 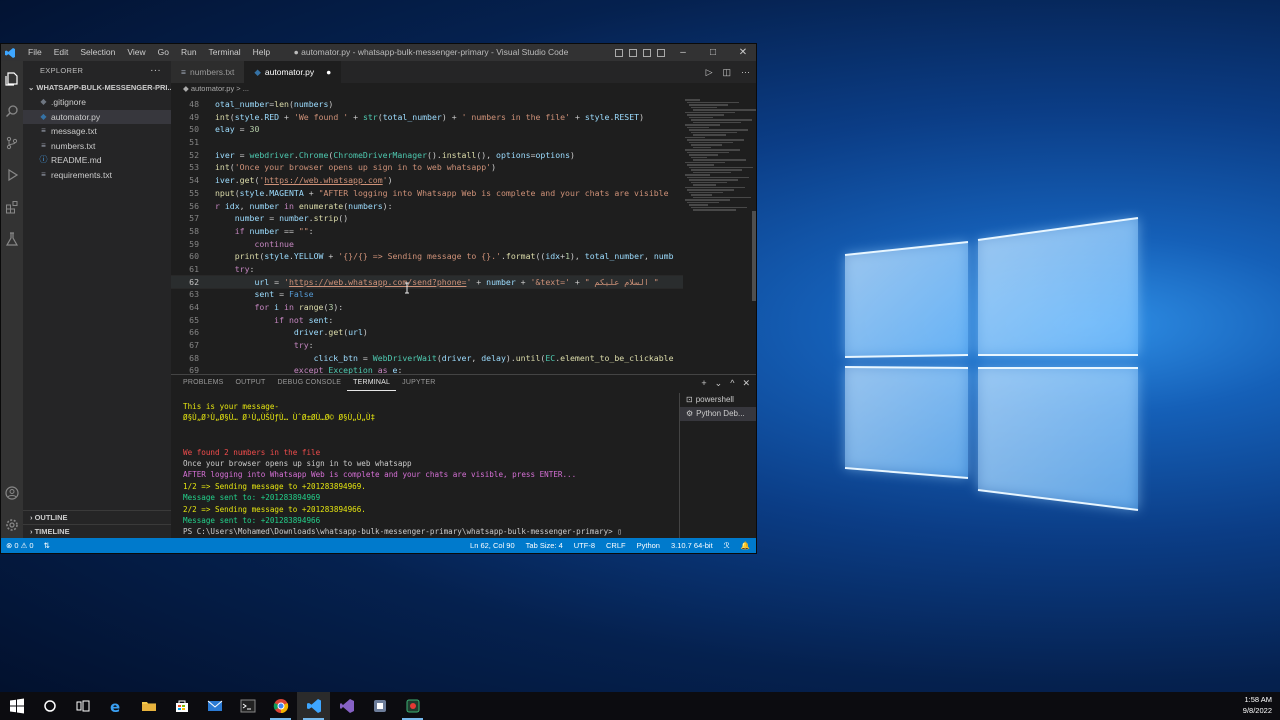 I want to click on timeline-section: › TIMELINE, so click(x=97, y=531).